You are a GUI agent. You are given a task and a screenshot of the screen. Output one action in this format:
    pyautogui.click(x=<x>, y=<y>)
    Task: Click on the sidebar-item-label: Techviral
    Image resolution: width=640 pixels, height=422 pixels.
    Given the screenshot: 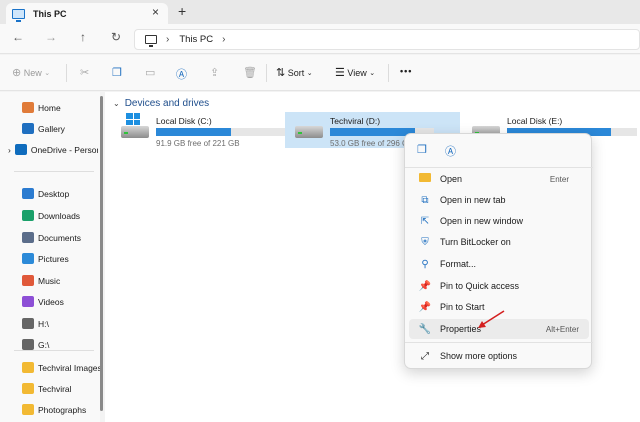 What is the action you would take?
    pyautogui.click(x=55, y=388)
    